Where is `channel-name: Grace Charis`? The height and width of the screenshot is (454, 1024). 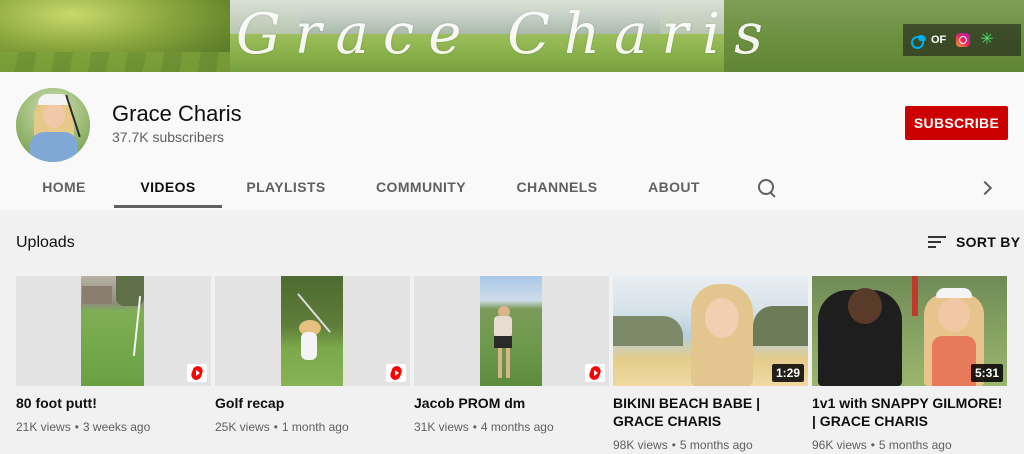
channel-name: Grace Charis is located at coordinates (177, 113).